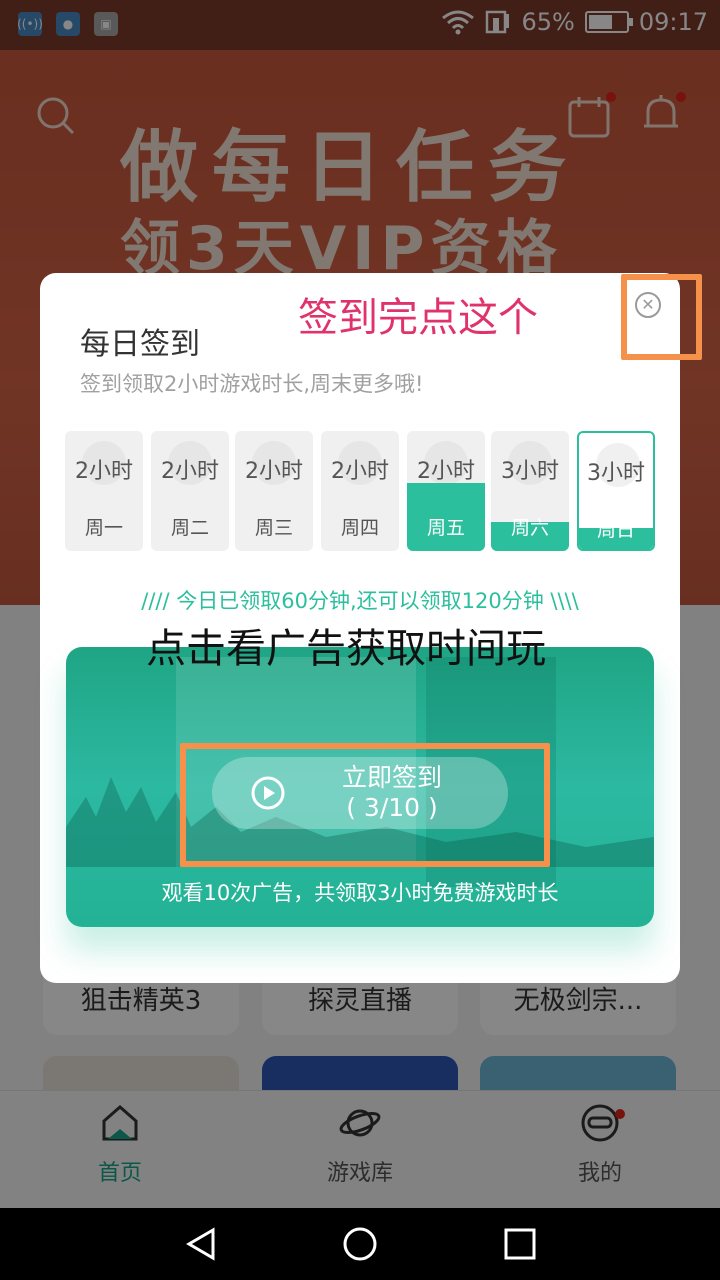  What do you see at coordinates (445, 528) in the screenshot?
I see `day-name: 周五` at bounding box center [445, 528].